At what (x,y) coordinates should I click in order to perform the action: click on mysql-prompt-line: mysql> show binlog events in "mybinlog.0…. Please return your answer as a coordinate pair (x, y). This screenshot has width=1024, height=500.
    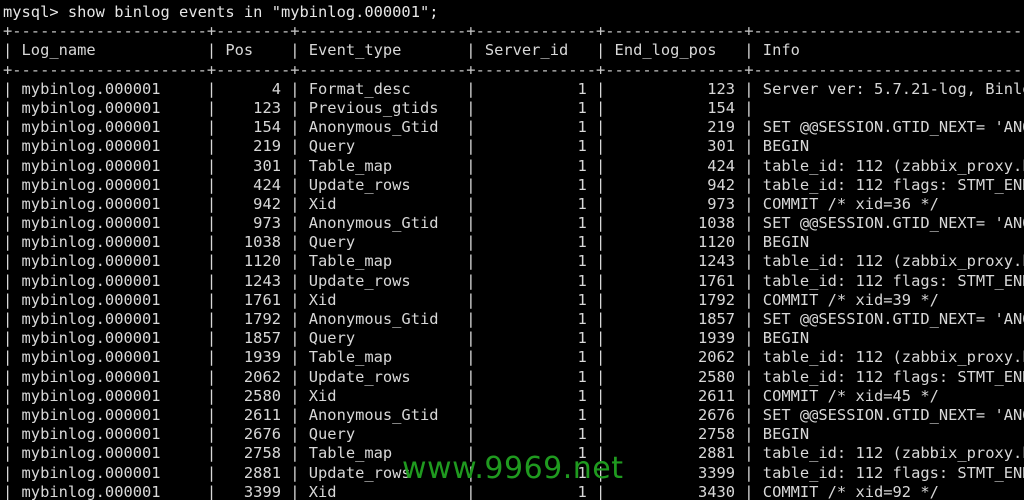
    Looking at the image, I should click on (221, 12).